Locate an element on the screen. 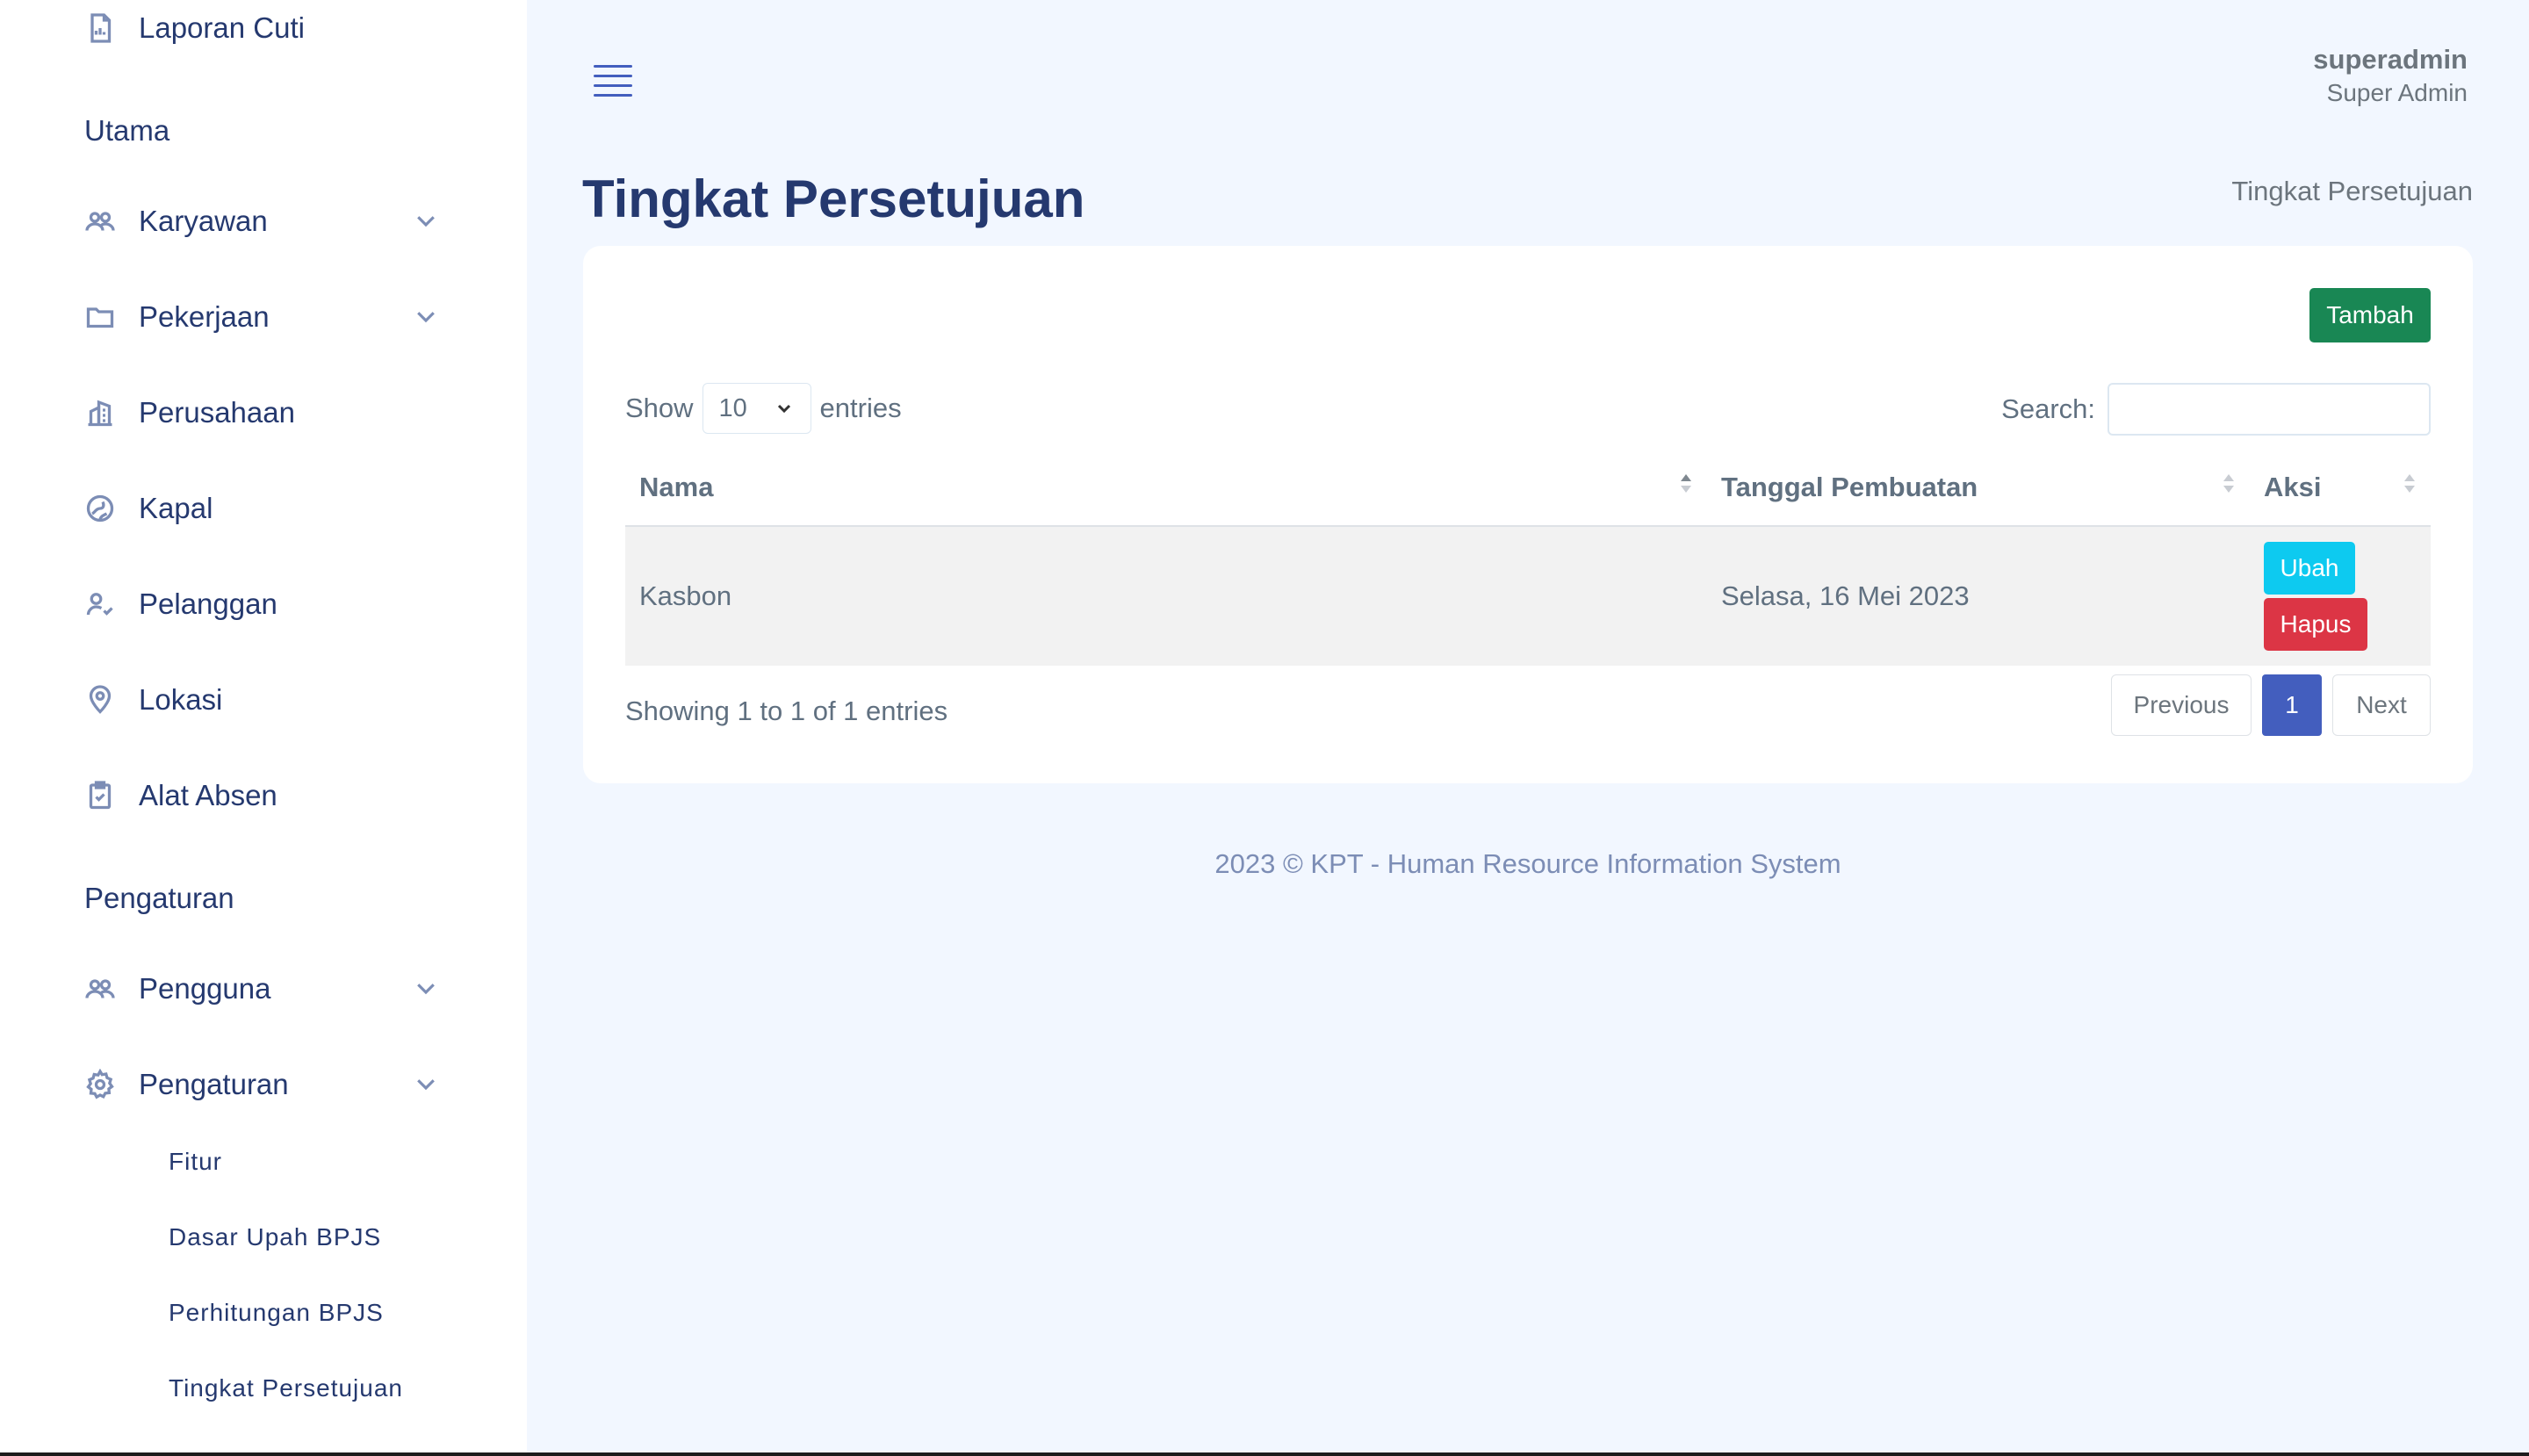  menu-toggle-icon is located at coordinates (613, 82).